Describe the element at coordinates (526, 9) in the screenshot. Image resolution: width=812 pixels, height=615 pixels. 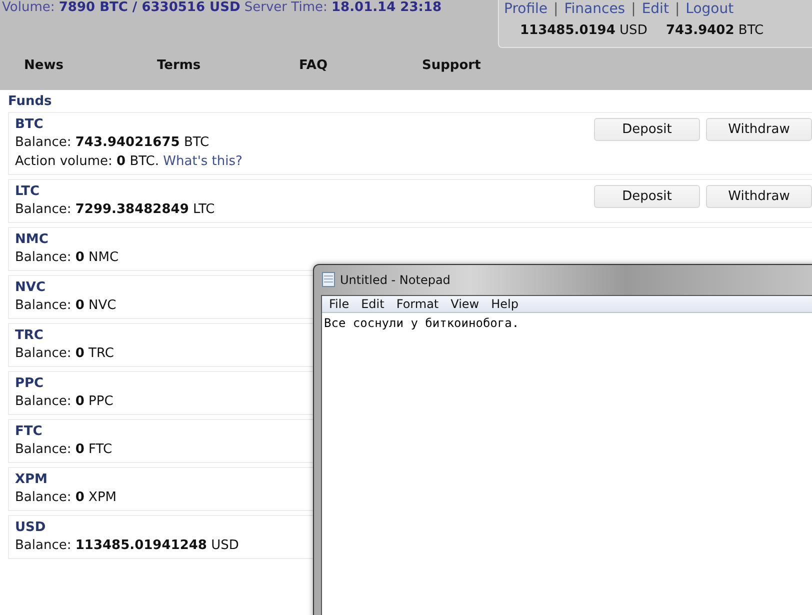
I see `account-link: Profile` at that location.